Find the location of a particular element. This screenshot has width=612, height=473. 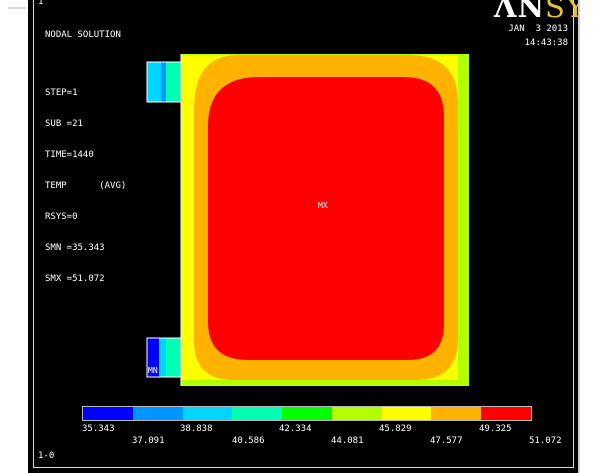

contour-legend is located at coordinates (307, 413).